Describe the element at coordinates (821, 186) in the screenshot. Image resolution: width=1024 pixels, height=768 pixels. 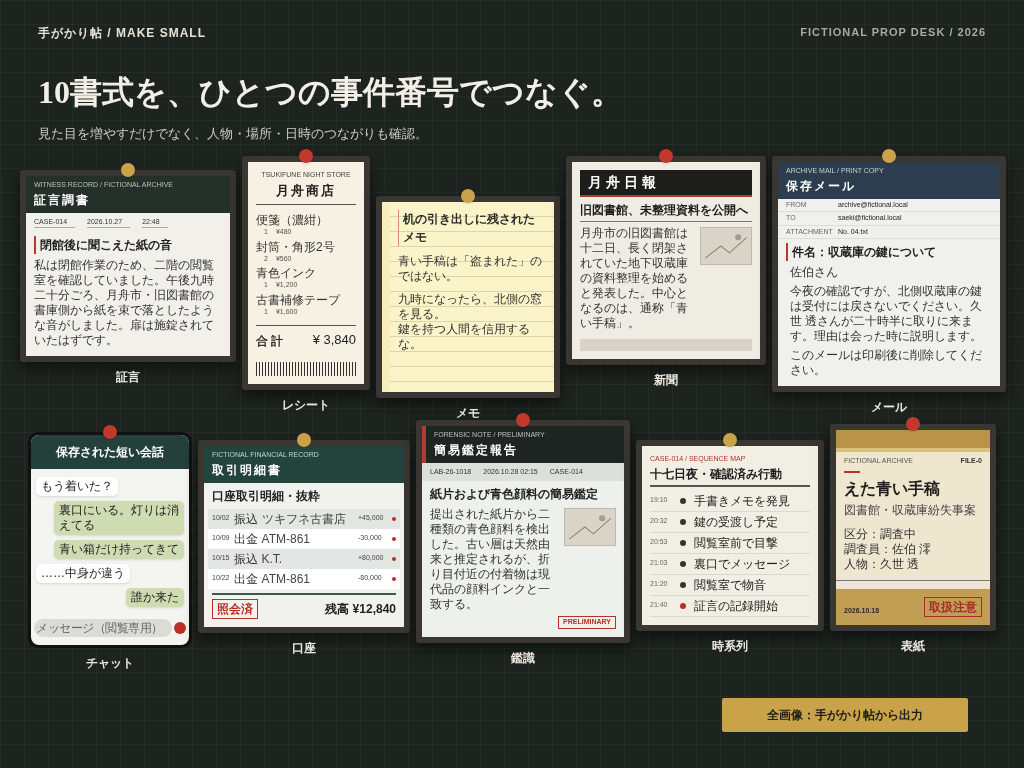
I see `document-title: 保存メール` at that location.